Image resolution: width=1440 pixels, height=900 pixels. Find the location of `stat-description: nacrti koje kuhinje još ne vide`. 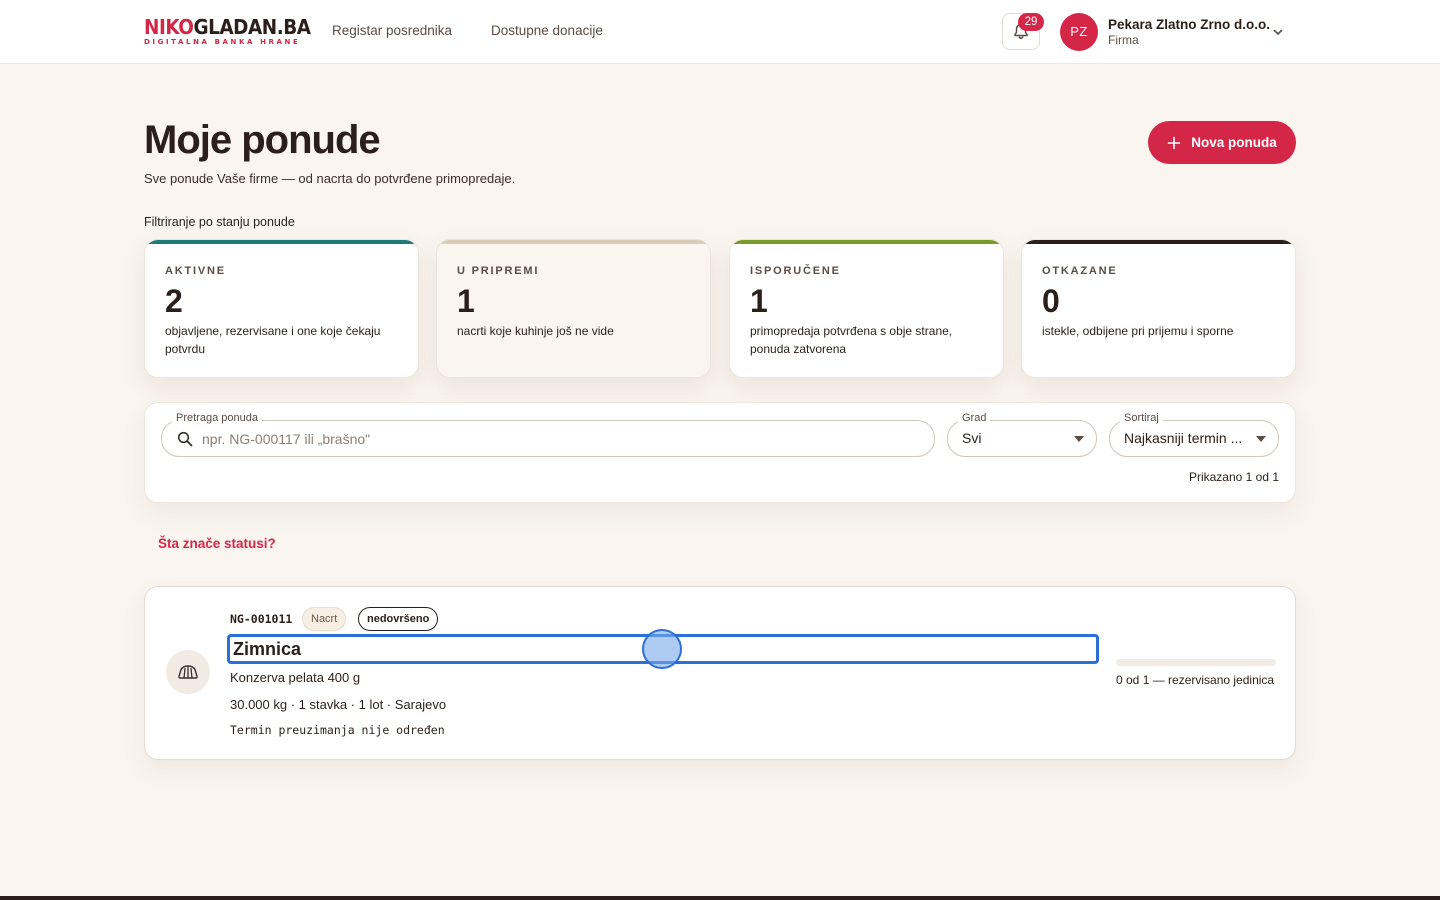

stat-description: nacrti koje kuhinje još ne vide is located at coordinates (535, 331).